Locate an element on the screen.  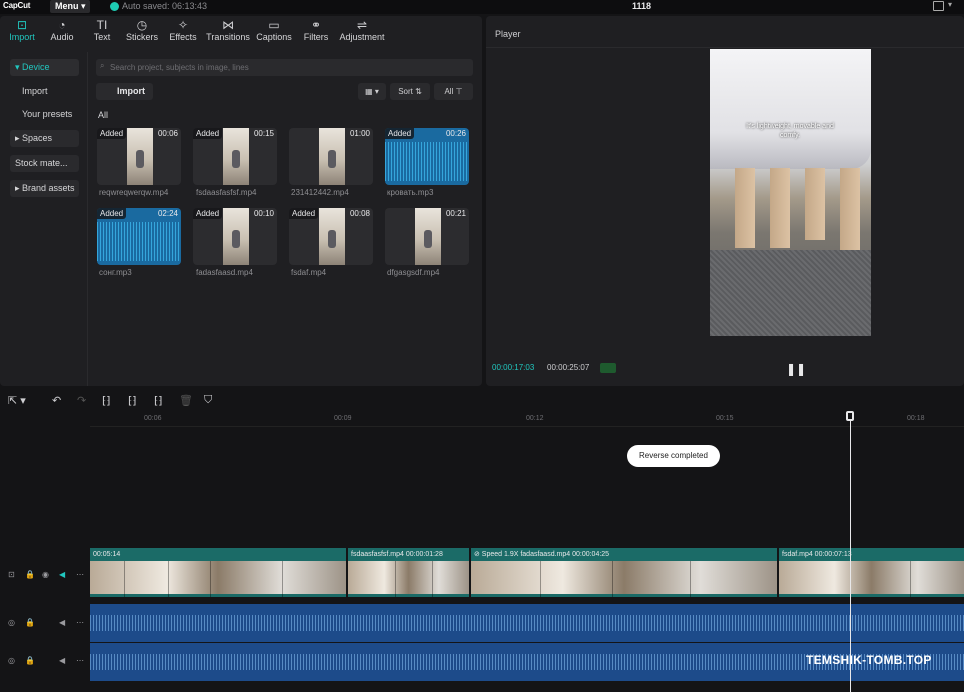
redo-icon: ↷ is located at coordinates (81, 400).